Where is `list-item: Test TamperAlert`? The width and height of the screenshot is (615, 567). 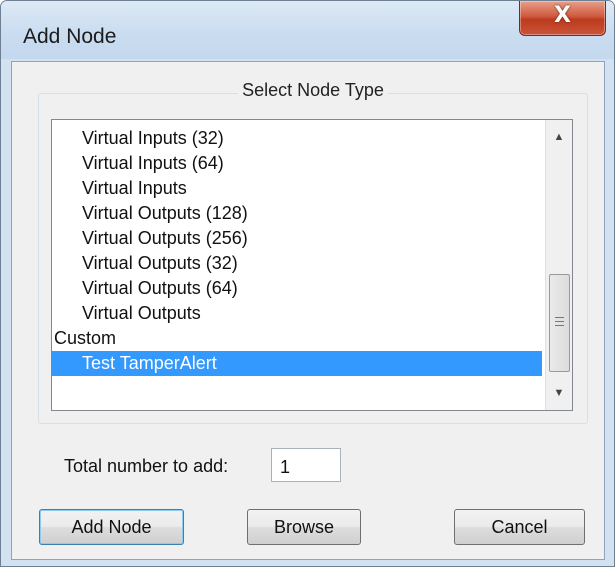 list-item: Test TamperAlert is located at coordinates (297, 363).